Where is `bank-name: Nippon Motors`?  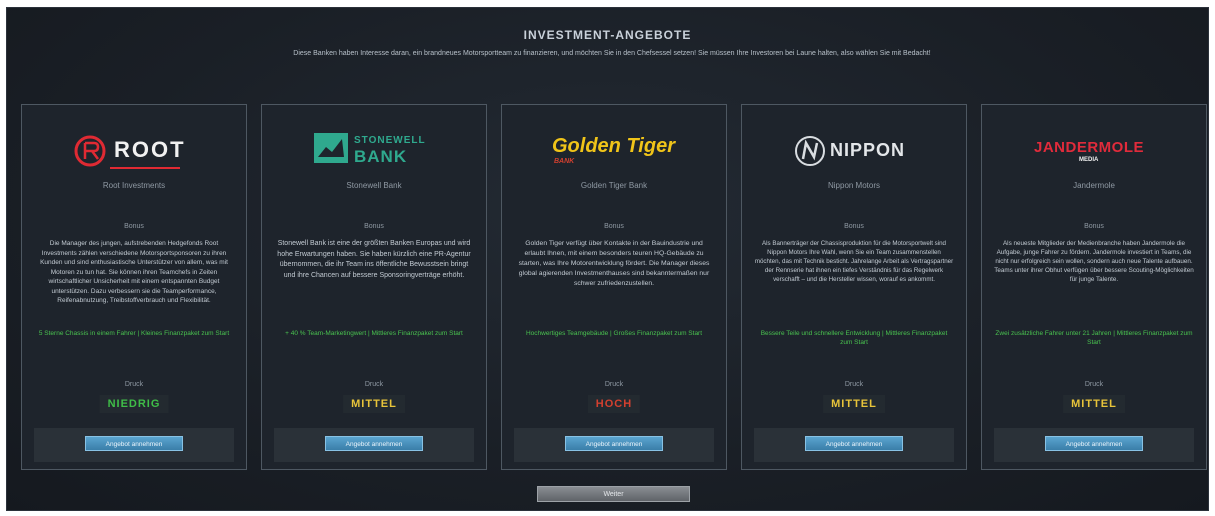 bank-name: Nippon Motors is located at coordinates (854, 185).